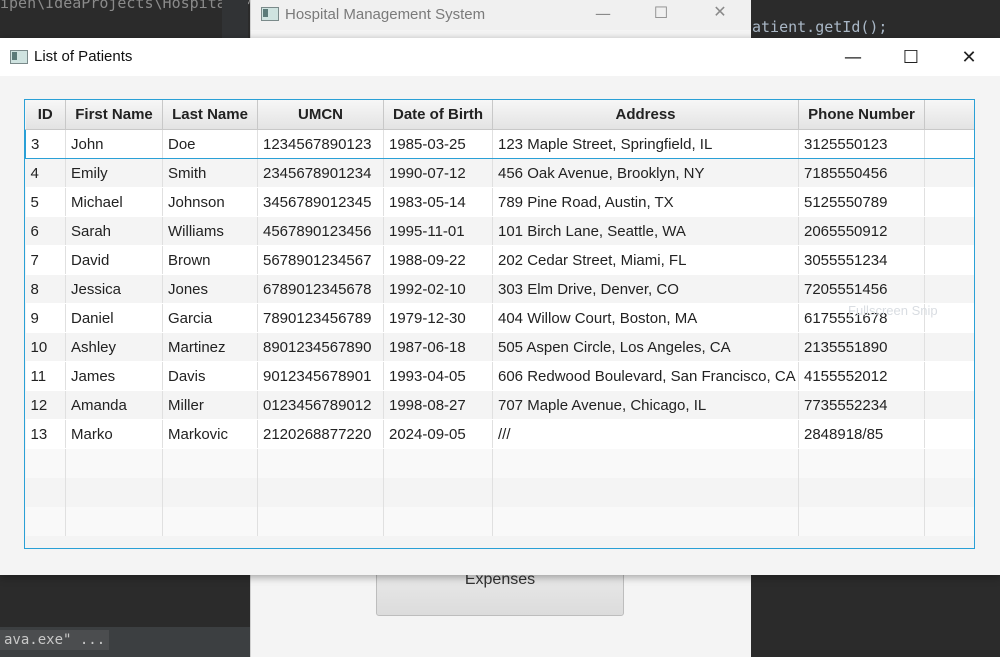 The width and height of the screenshot is (1000, 657). What do you see at coordinates (114, 173) in the screenshot?
I see `cell-first-name: Emily` at bounding box center [114, 173].